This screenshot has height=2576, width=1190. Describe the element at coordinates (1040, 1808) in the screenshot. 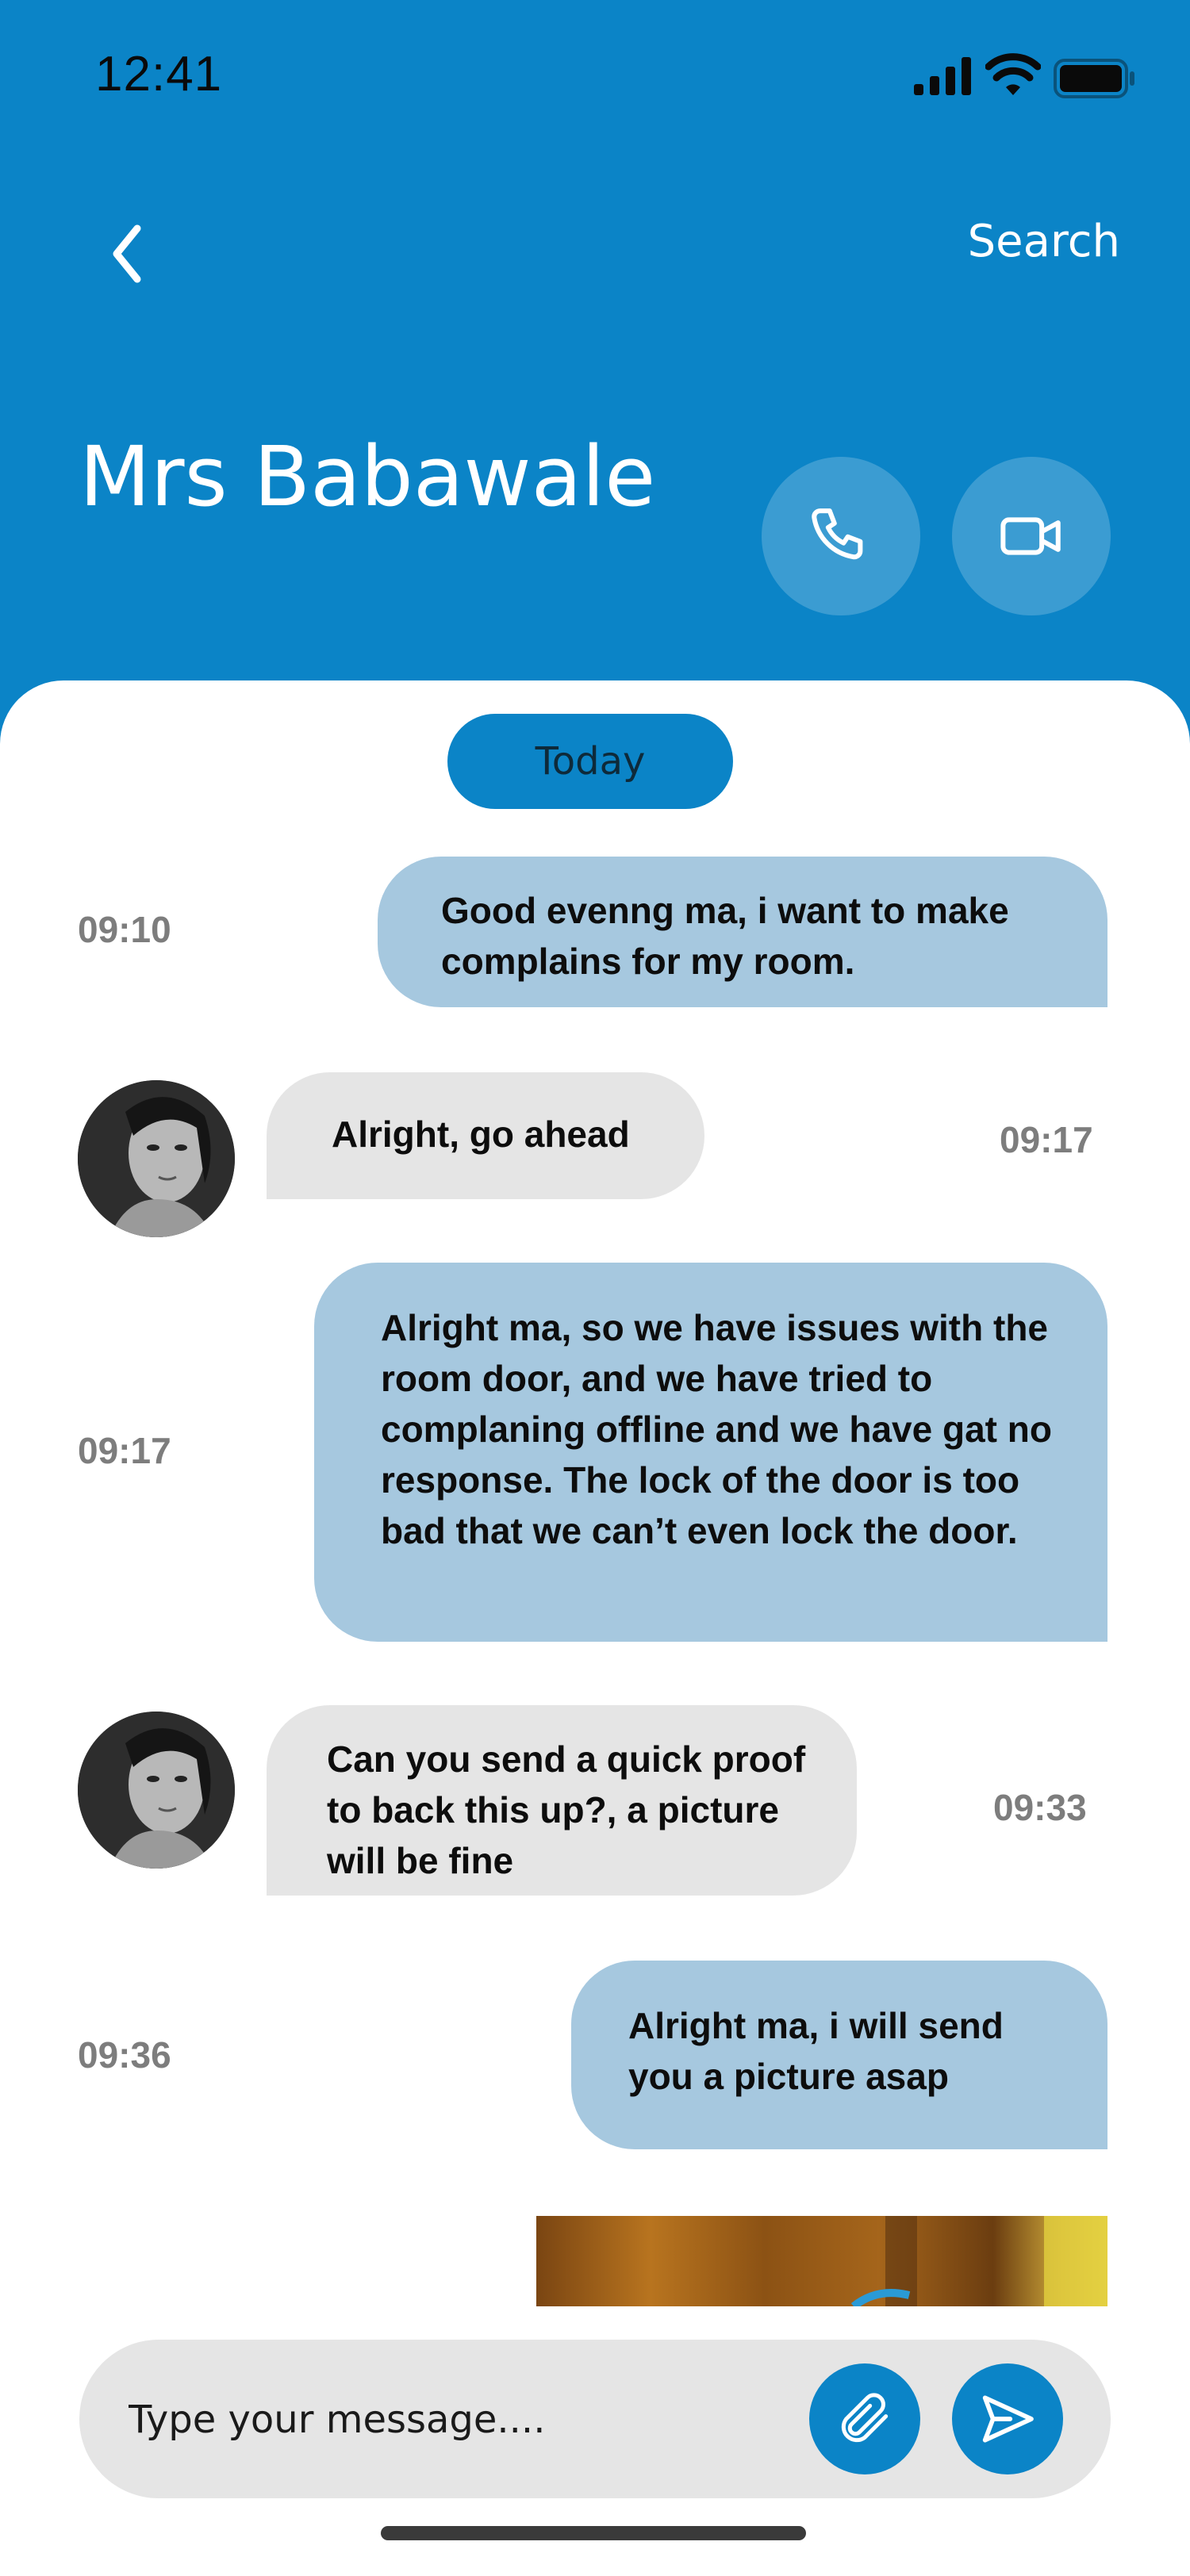

I see `message-time: 09:33` at that location.